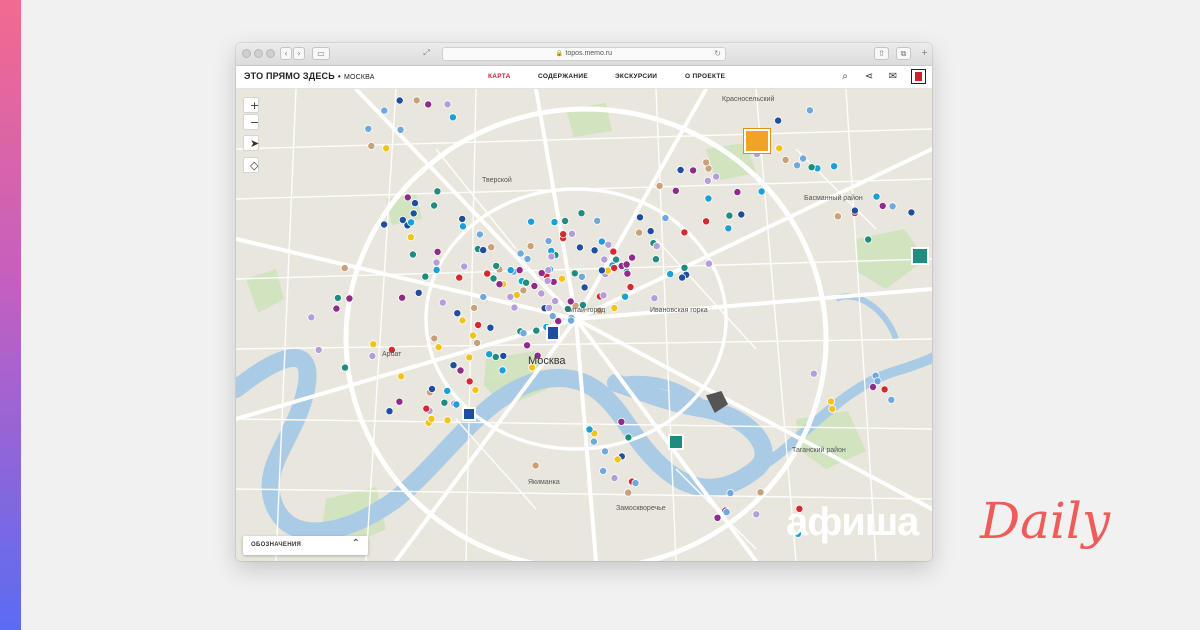 Image resolution: width=1200 pixels, height=630 pixels. What do you see at coordinates (717, 54) in the screenshot?
I see `reload-icon: ↻` at bounding box center [717, 54].